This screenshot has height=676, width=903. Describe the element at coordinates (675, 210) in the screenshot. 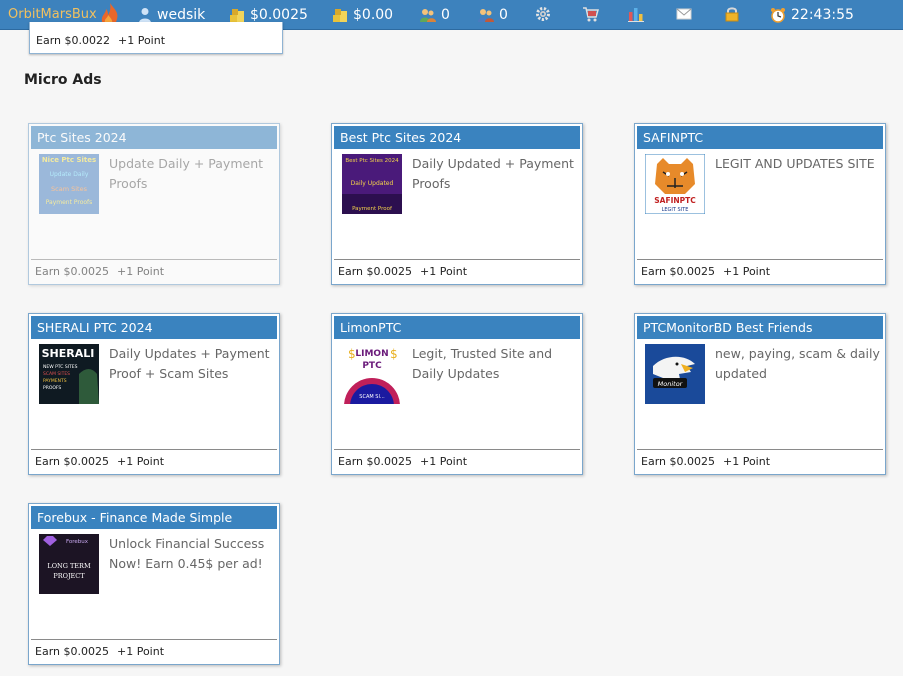

I see `thumb-text: LEGIT SITE` at that location.